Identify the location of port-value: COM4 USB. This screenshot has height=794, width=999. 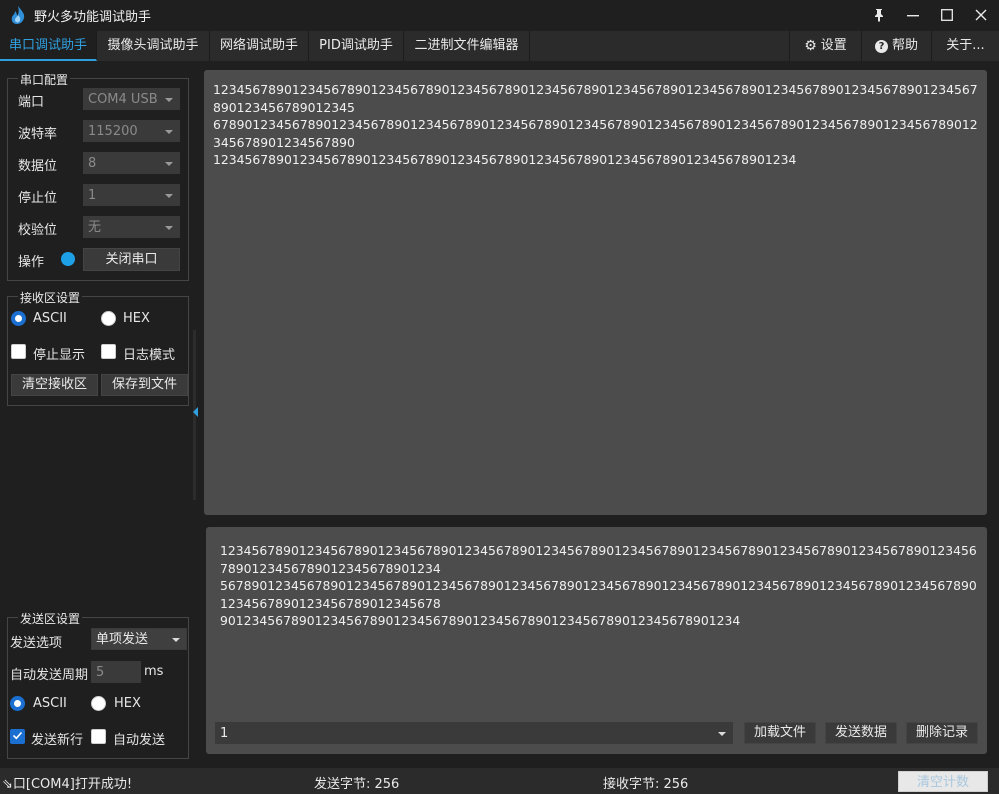
(123, 99).